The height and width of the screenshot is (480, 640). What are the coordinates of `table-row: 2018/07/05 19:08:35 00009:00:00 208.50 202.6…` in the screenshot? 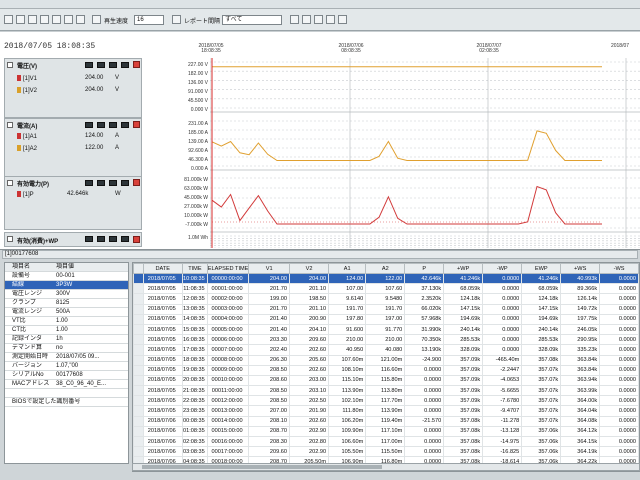 It's located at (386, 370).